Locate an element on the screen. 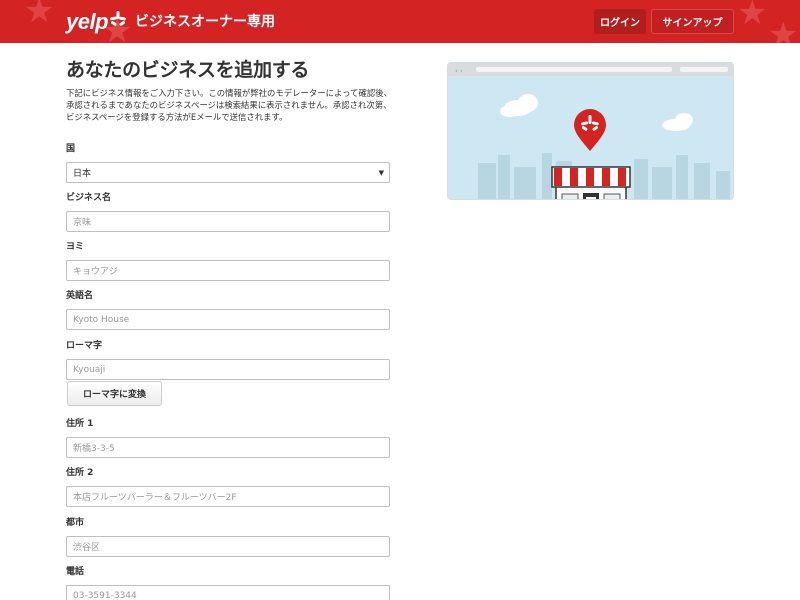 This screenshot has height=600, width=800. login-button: ログイン is located at coordinates (620, 21).